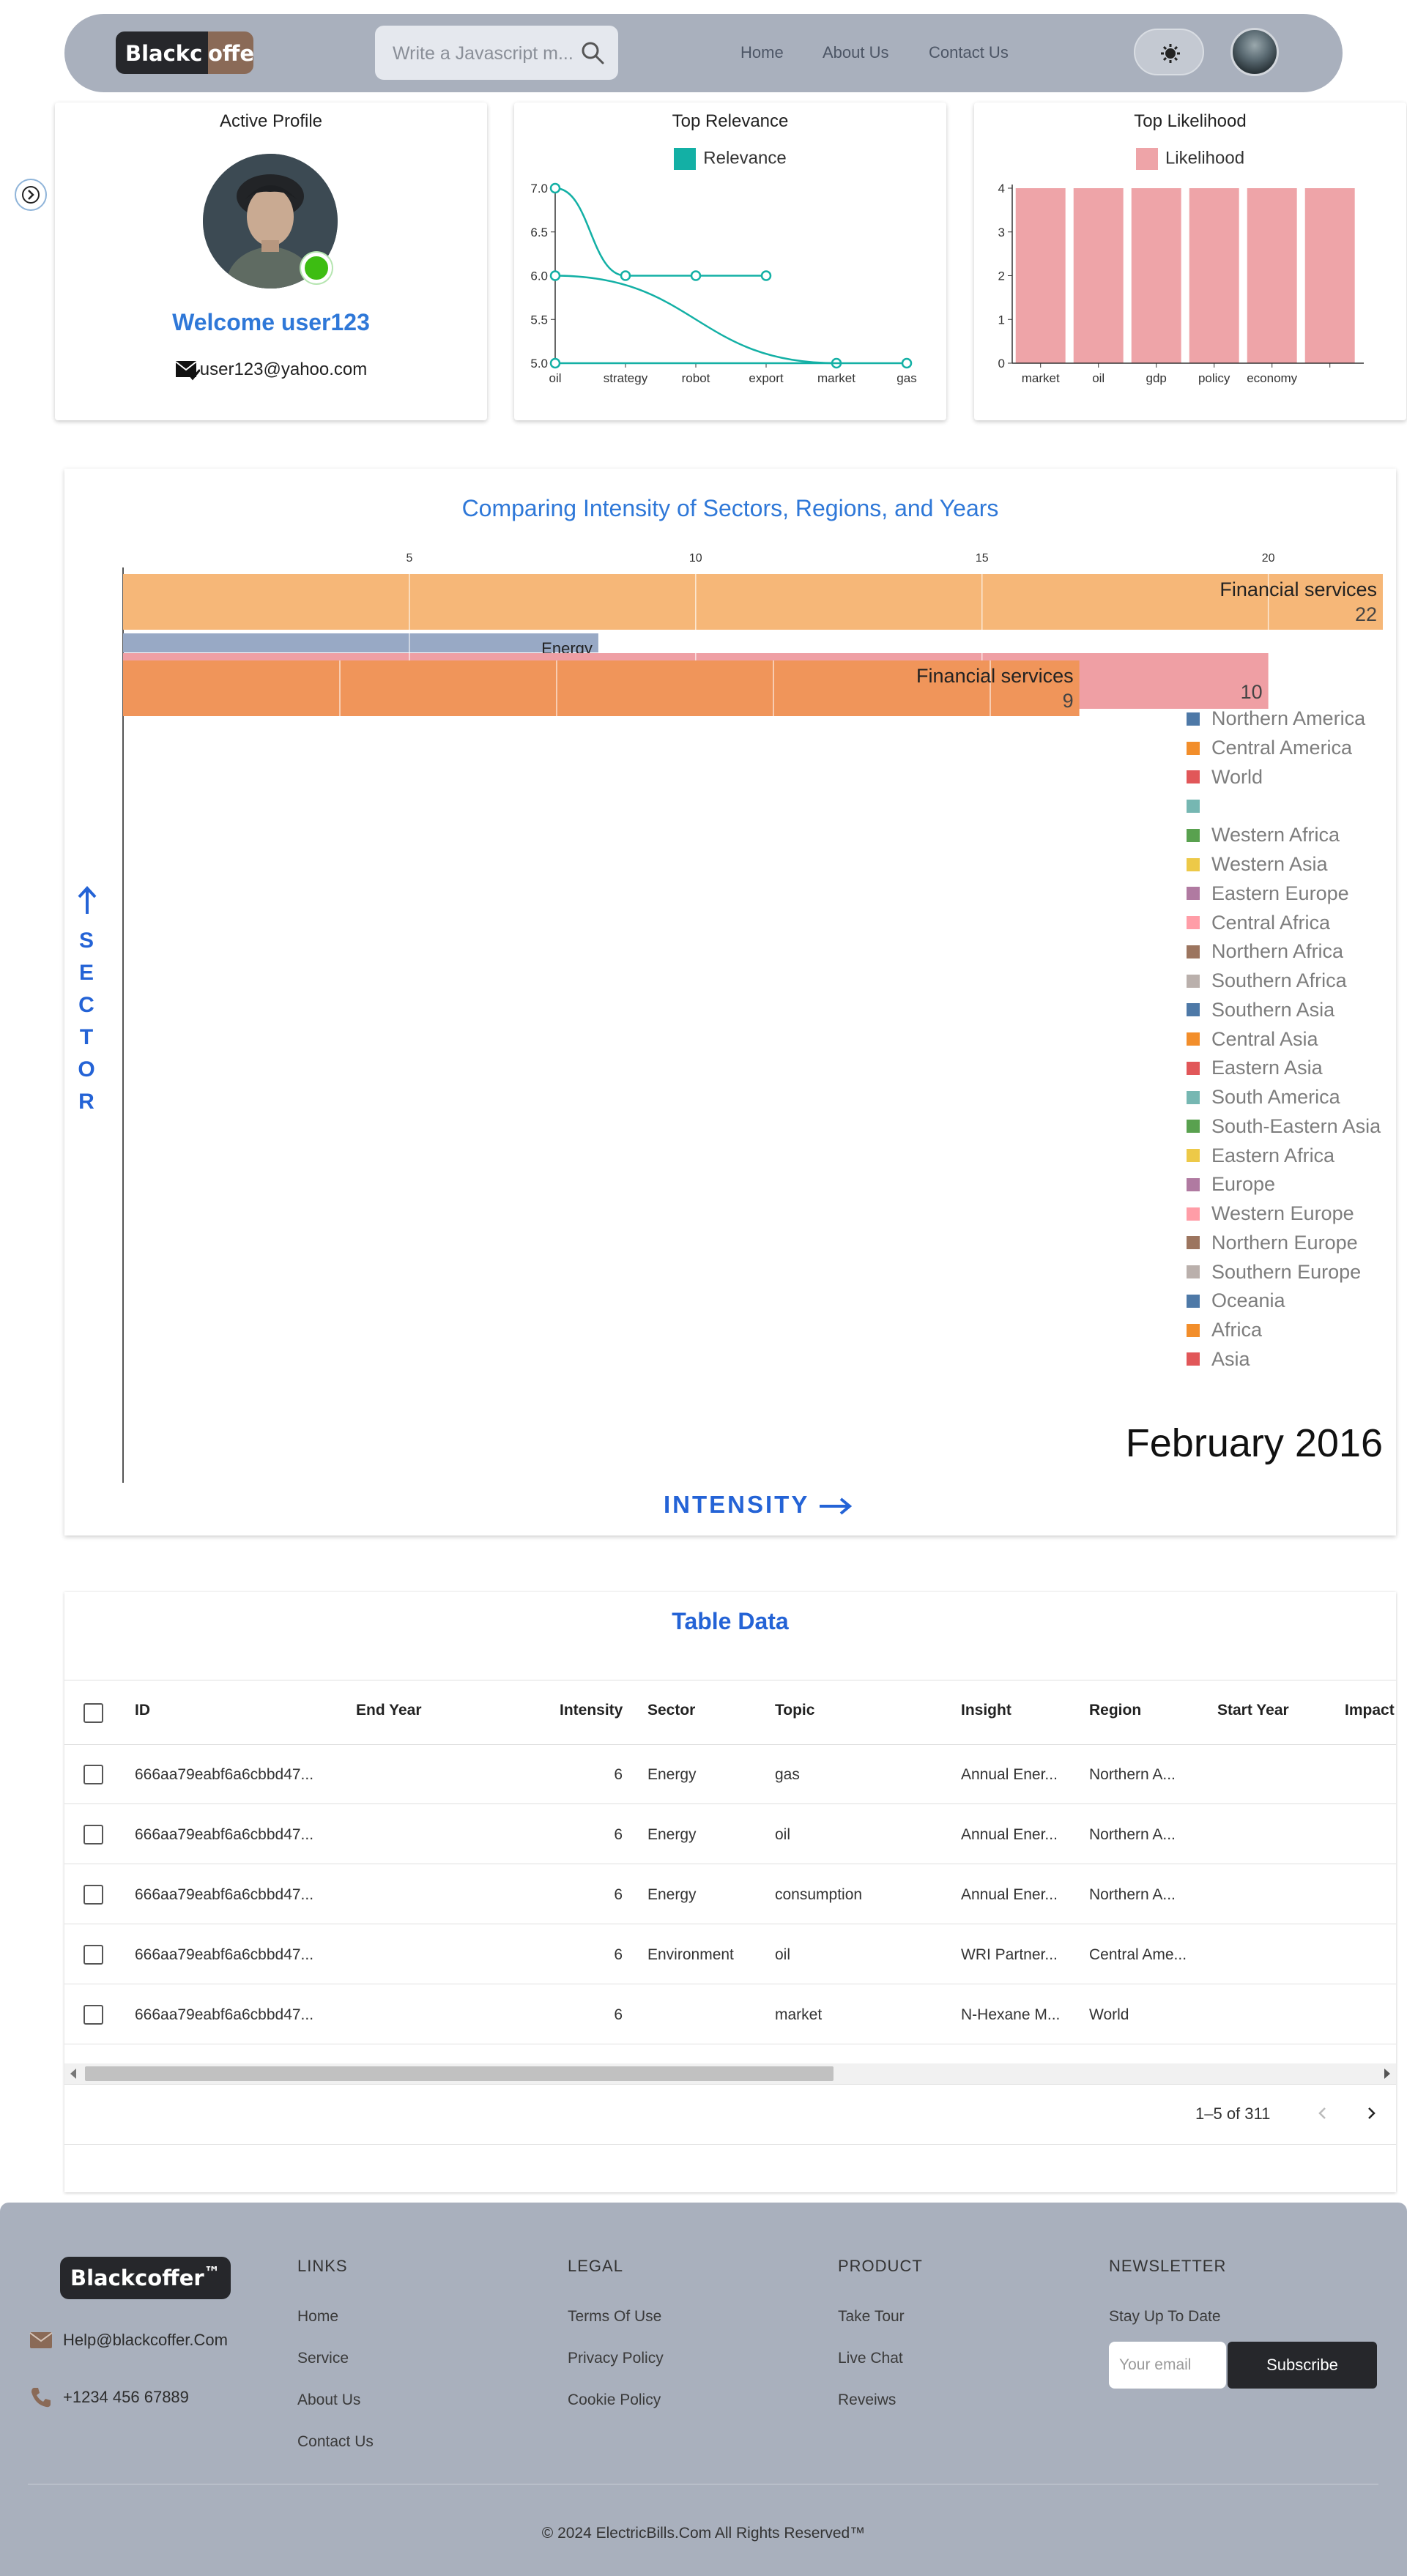  I want to click on region-legend-item: South-Eastern Asia, so click(1284, 1127).